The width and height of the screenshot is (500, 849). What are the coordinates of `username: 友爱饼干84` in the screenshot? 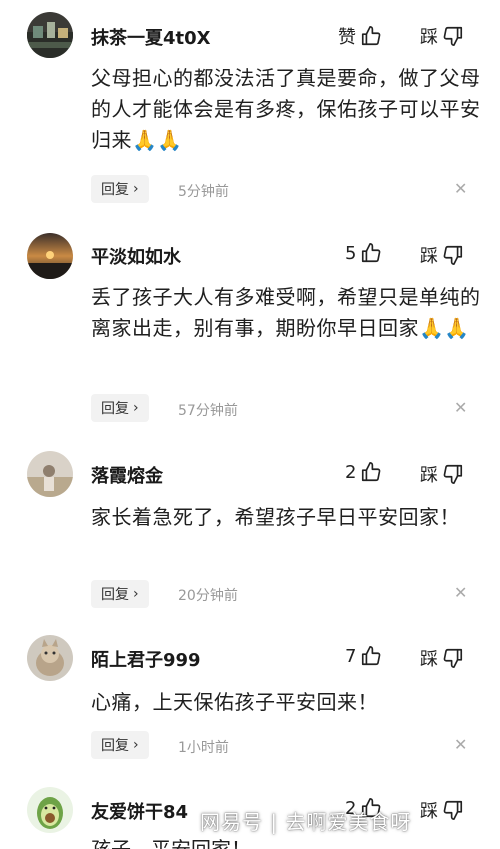 It's located at (139, 811).